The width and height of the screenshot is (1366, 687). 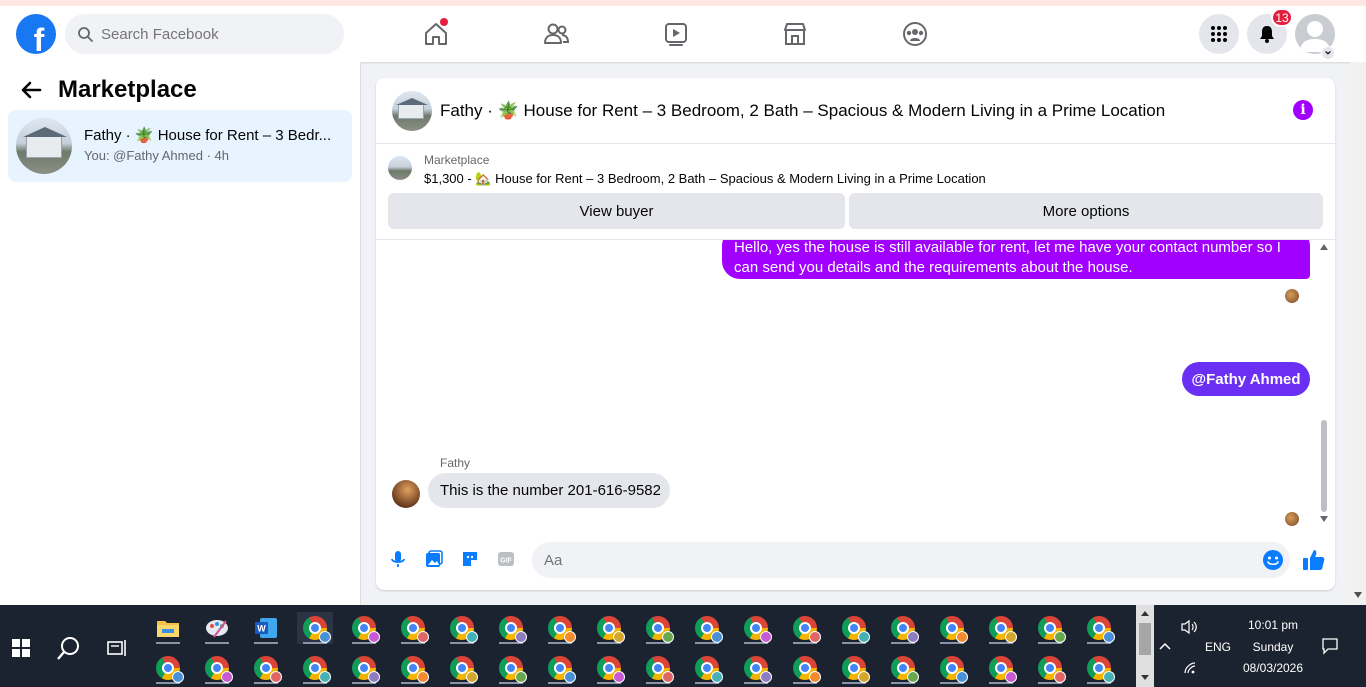 What do you see at coordinates (412, 111) in the screenshot?
I see `chat-header-thumbnail` at bounding box center [412, 111].